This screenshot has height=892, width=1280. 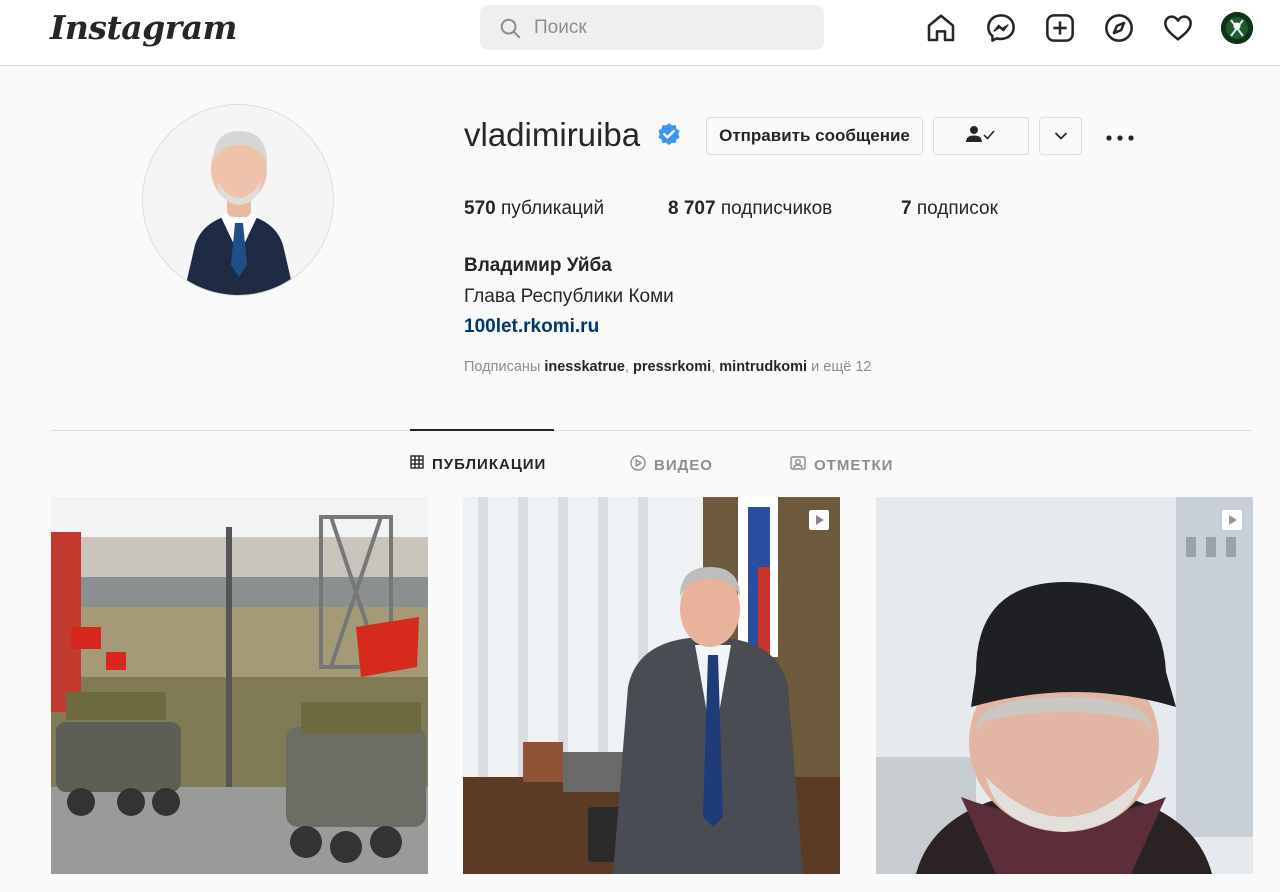 I want to click on post-image-office-video, so click(x=651, y=685).